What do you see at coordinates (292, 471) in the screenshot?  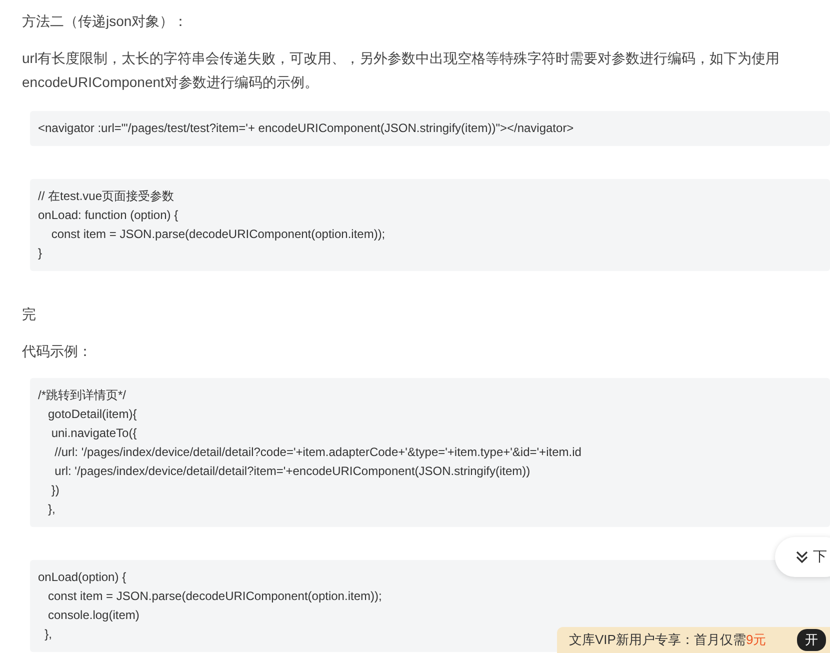 I see `code-line: url: '/pages/index/device/detail/detail?item='+encodeURIComponent(JSON.stringify(item))` at bounding box center [292, 471].